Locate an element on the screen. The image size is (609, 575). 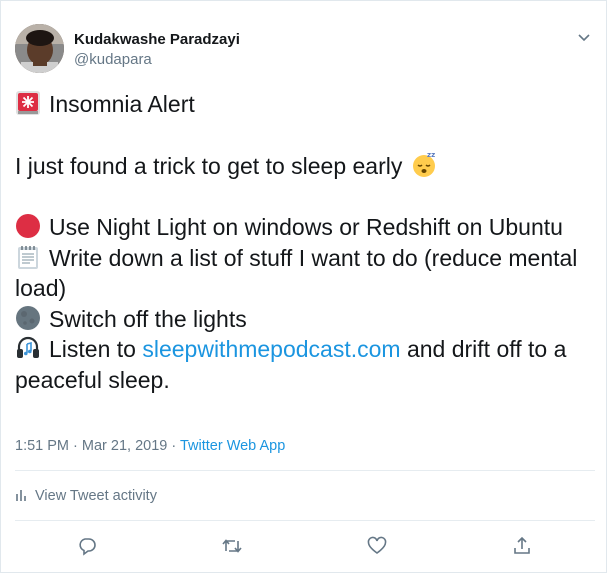
tweet-source-link: Twitter Web App is located at coordinates (232, 446).